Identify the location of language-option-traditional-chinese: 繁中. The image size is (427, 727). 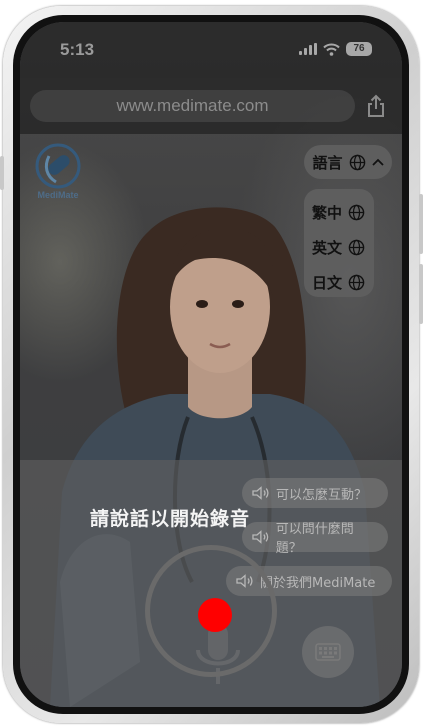
(338, 212).